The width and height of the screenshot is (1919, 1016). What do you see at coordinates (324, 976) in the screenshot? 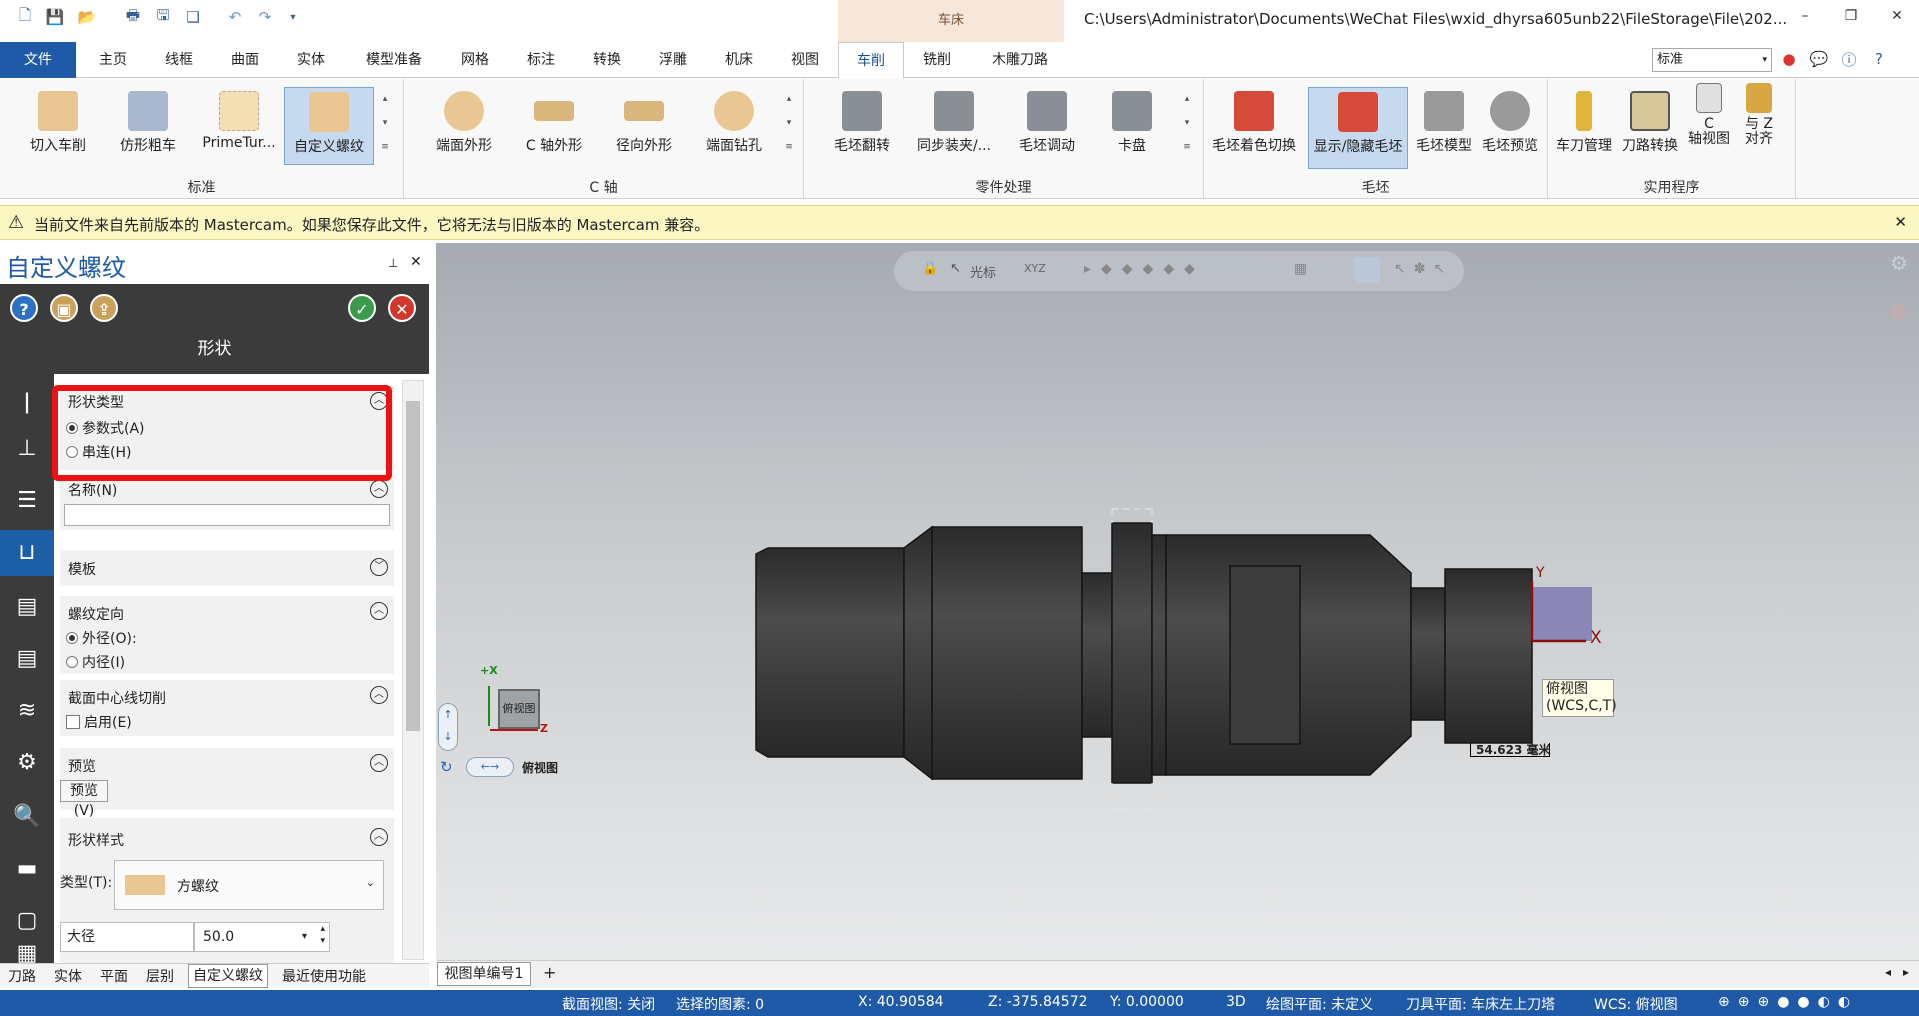
I see `tab-recent: 最近使用功能` at bounding box center [324, 976].